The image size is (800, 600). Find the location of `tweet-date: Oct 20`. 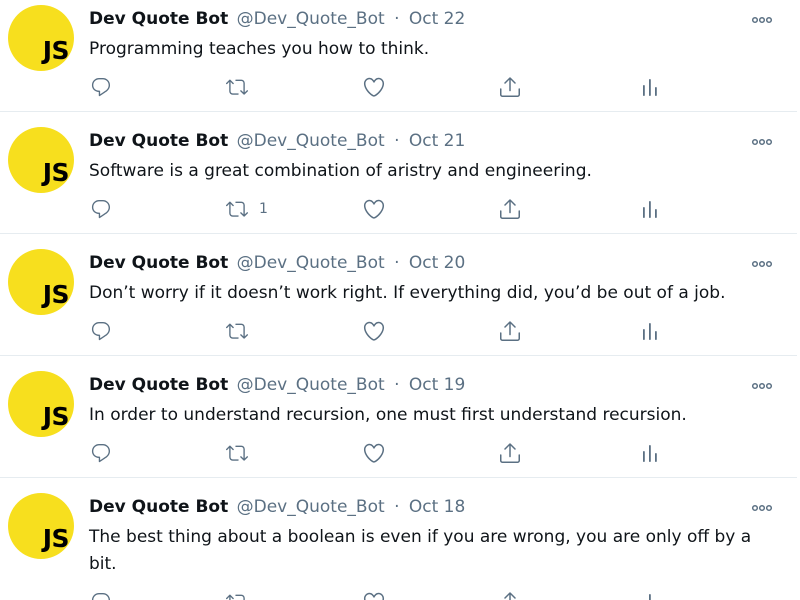

tweet-date: Oct 20 is located at coordinates (437, 263).